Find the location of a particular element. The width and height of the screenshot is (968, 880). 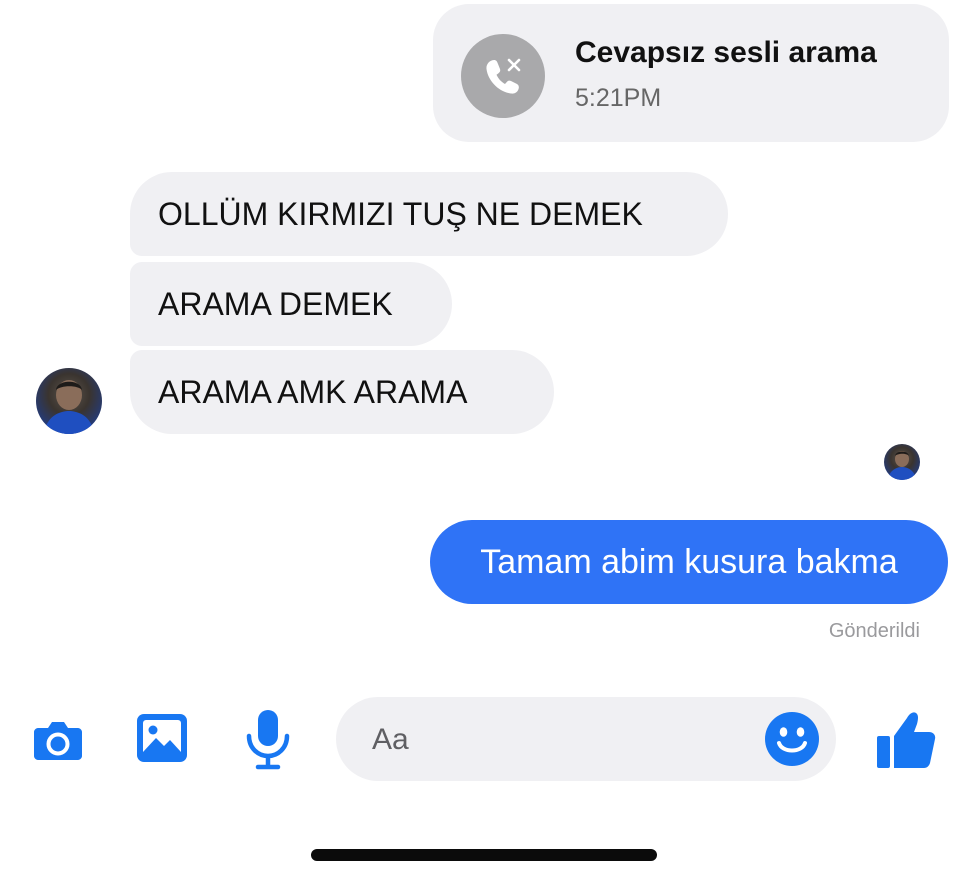

emoji-button is located at coordinates (792, 739).